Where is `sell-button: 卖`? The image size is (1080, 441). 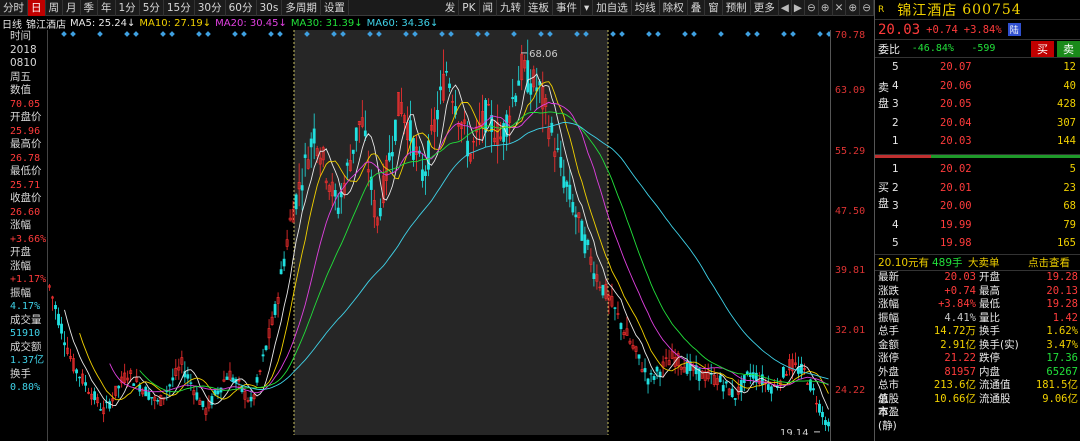 sell-button: 卖 is located at coordinates (1068, 48).